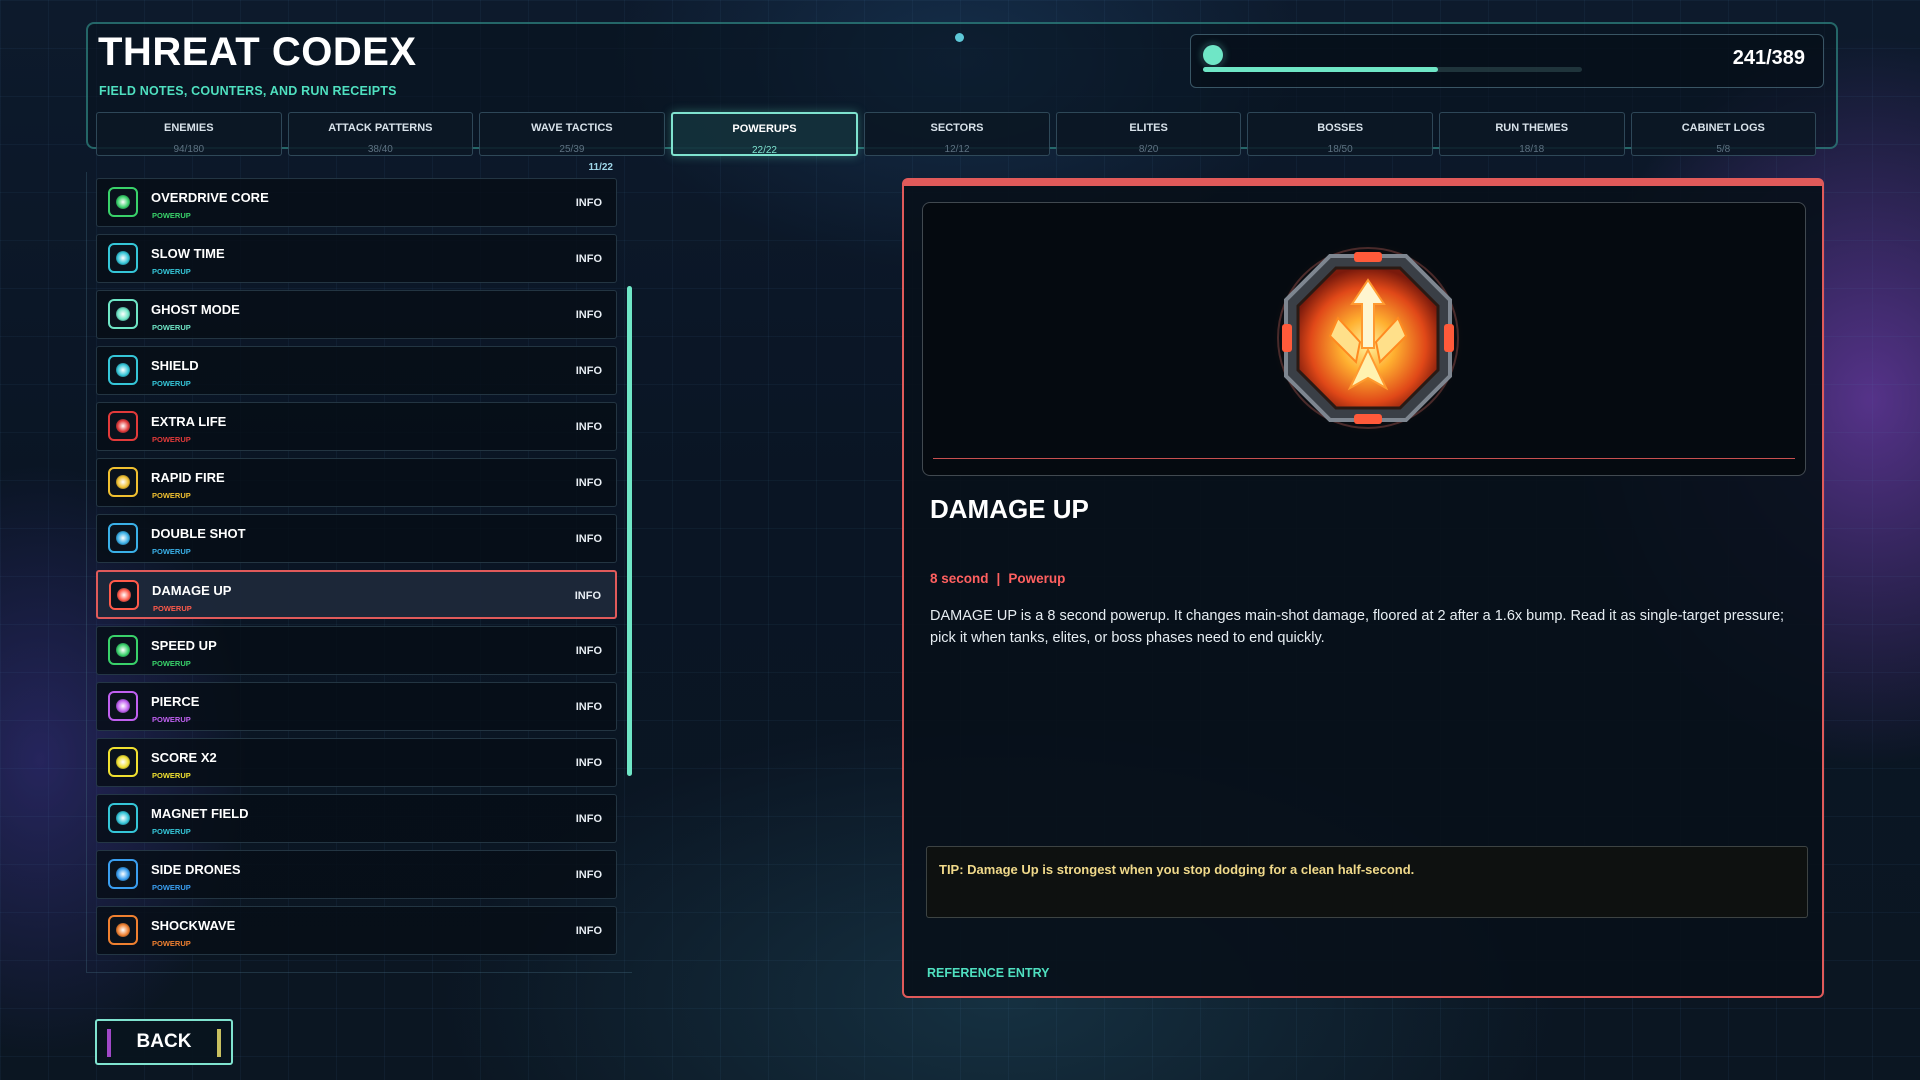 This screenshot has width=1920, height=1080. What do you see at coordinates (195, 309) in the screenshot?
I see `list-item-name: GHOST MODE` at bounding box center [195, 309].